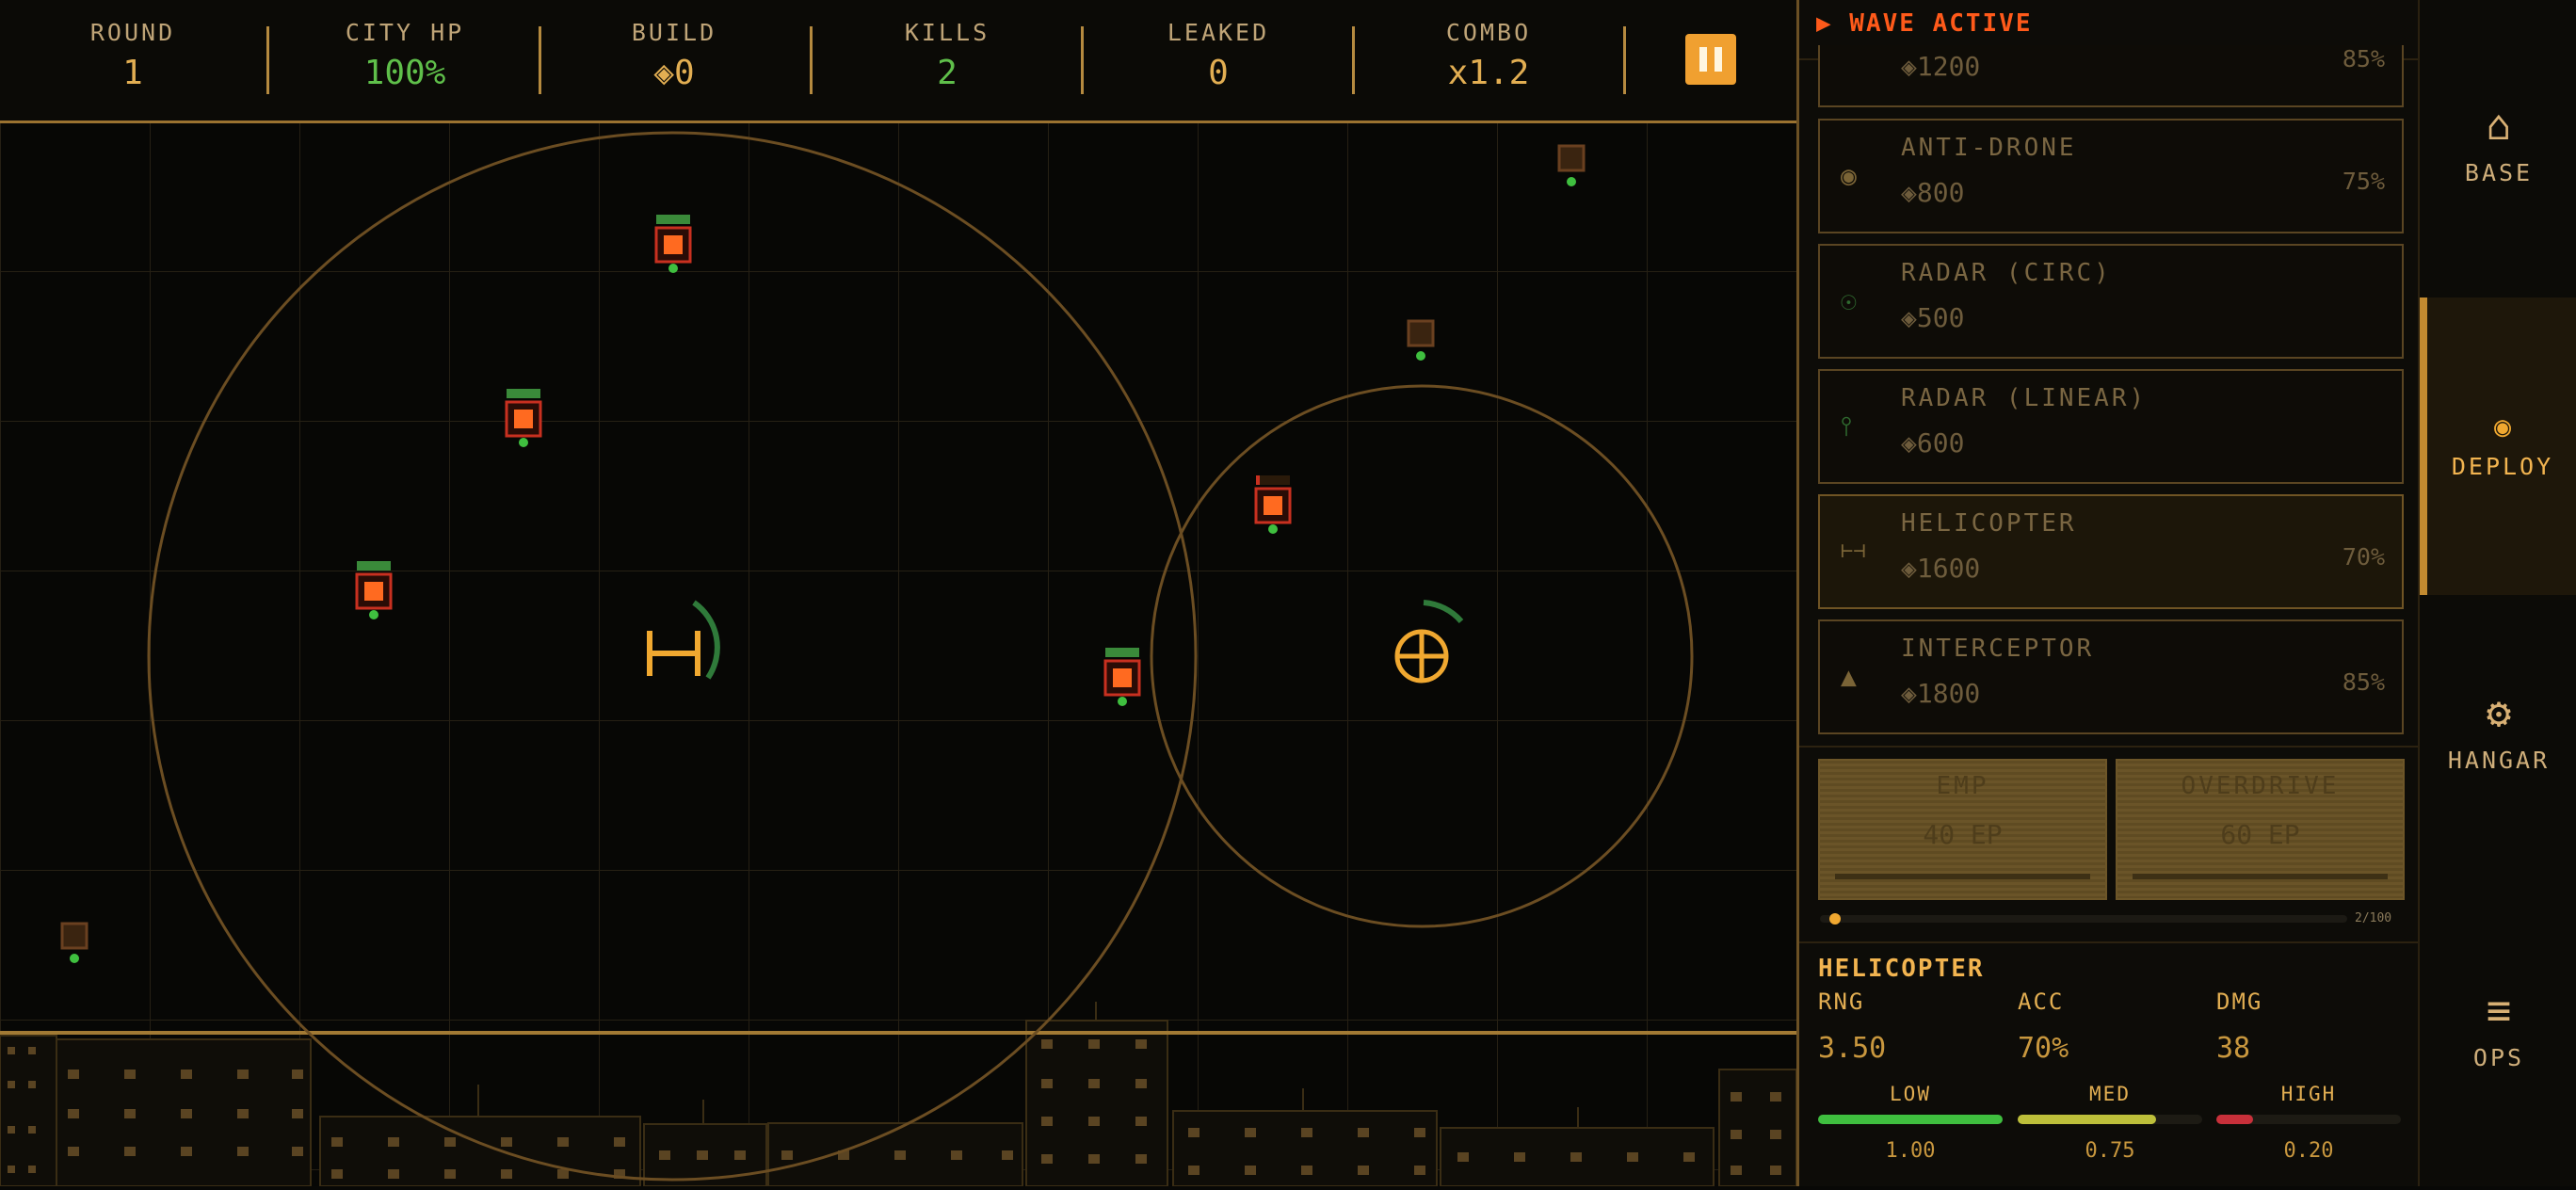 The height and width of the screenshot is (1190, 2576). I want to click on nav-base: ⌂ BASE, so click(2498, 149).